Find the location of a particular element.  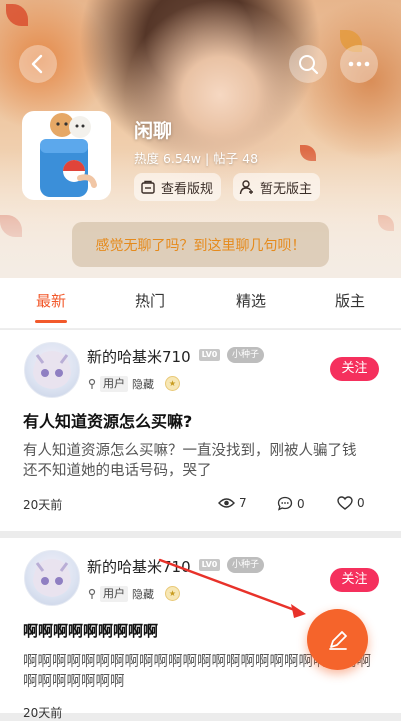

new-post-button is located at coordinates (337, 639).